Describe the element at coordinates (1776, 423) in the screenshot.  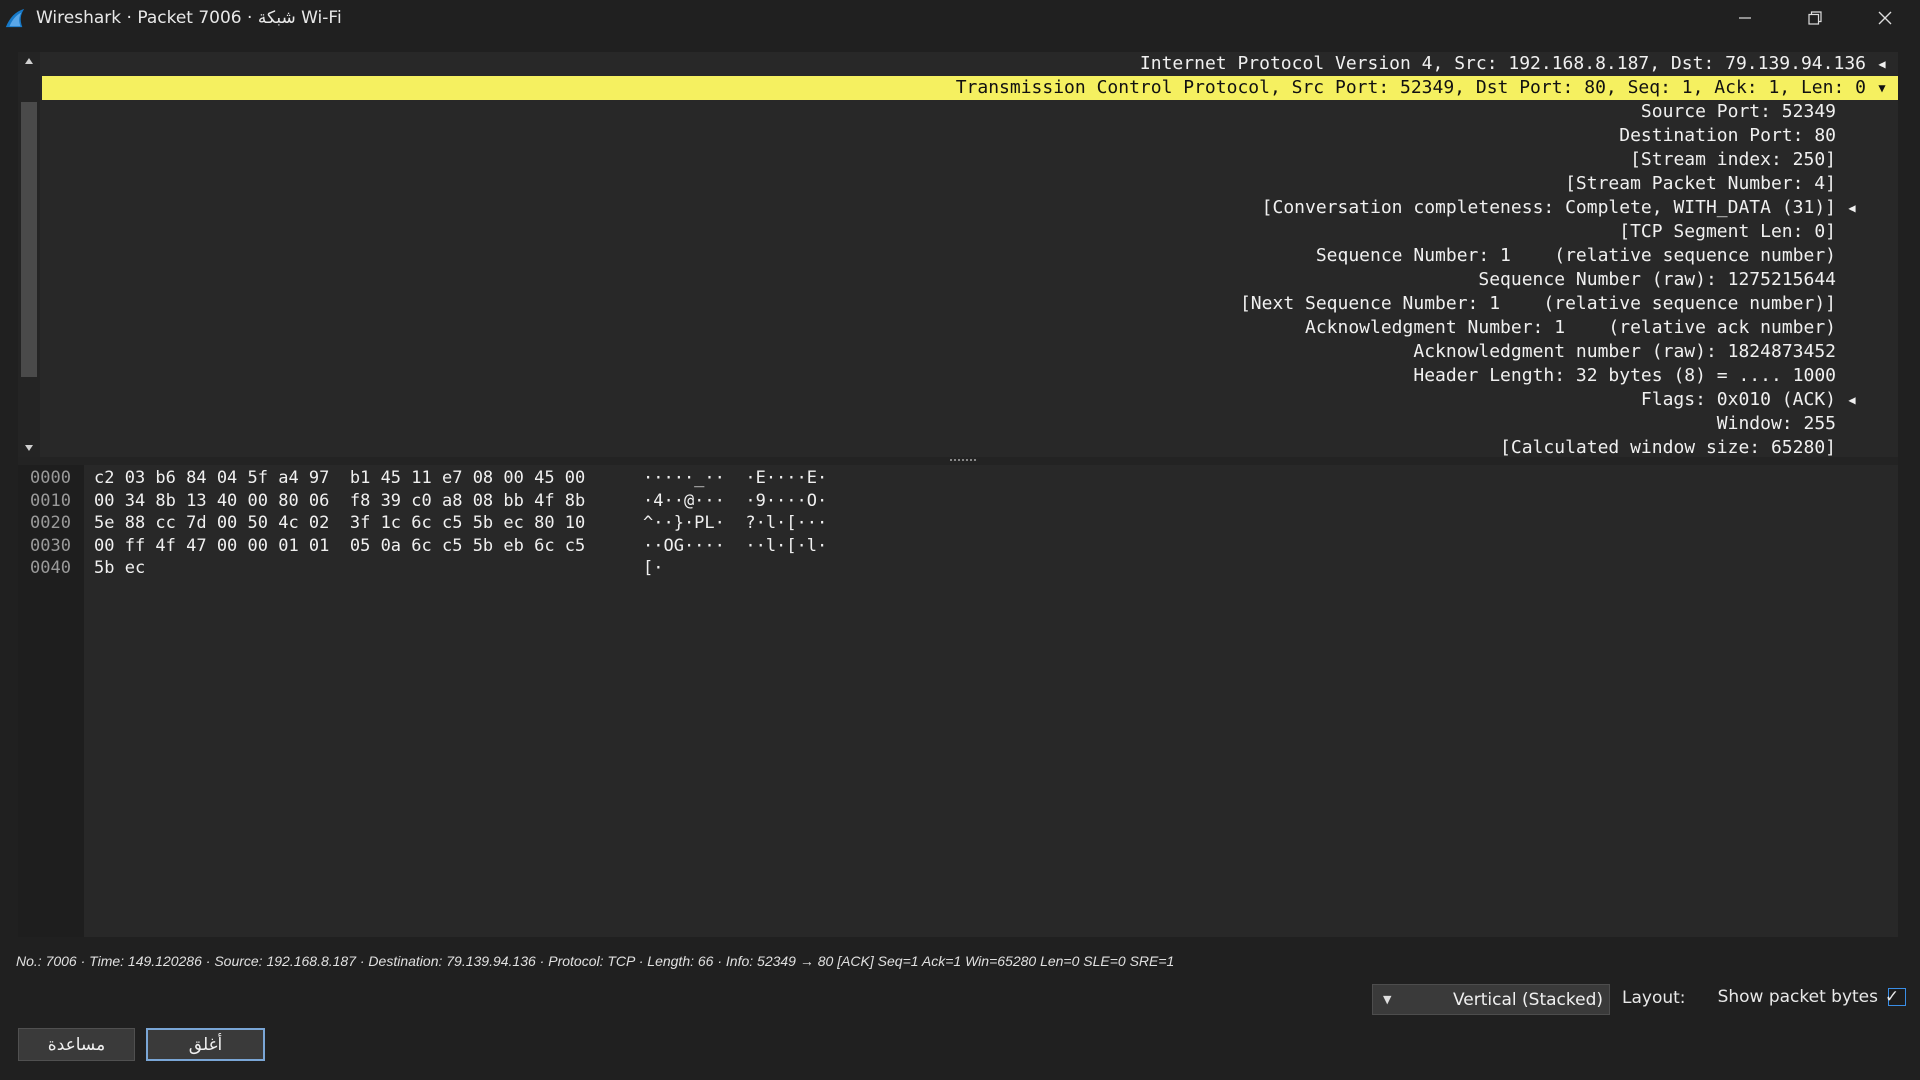
I see `tree-row-text: Window: 255` at that location.